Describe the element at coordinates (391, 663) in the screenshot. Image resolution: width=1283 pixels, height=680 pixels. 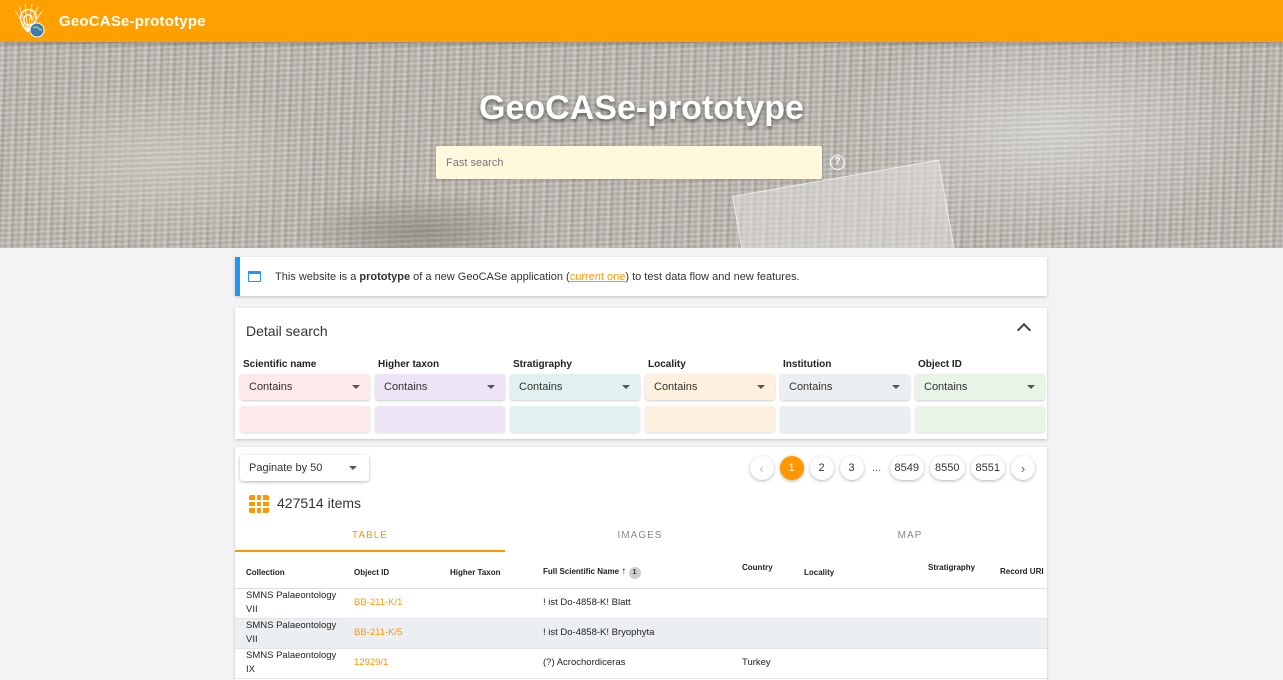
I see `cell-object-id-link: 12929/1` at that location.